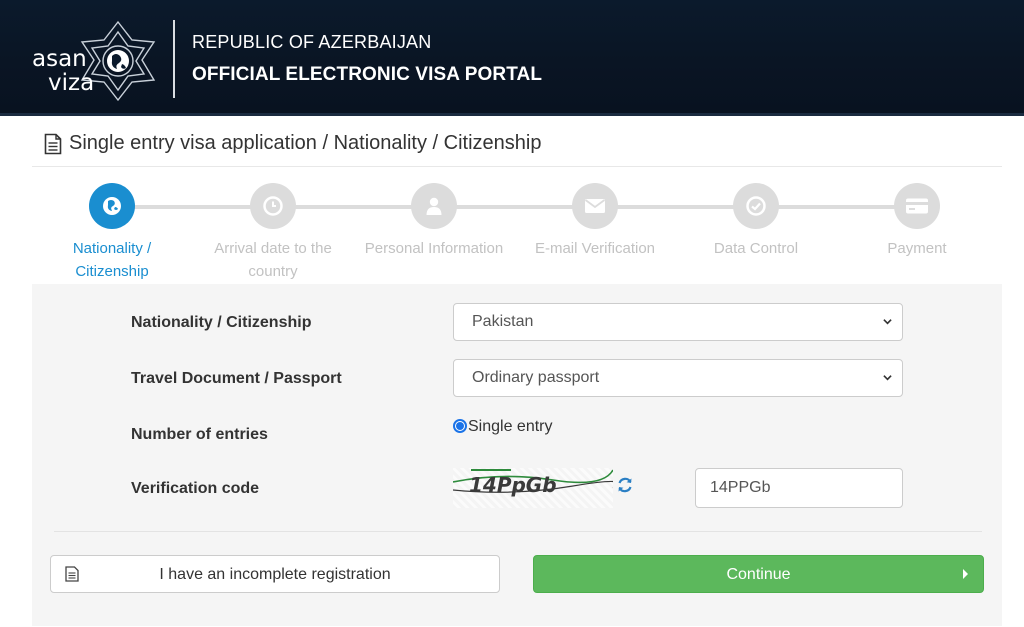 Image resolution: width=1024 pixels, height=627 pixels. I want to click on step-label-line1: Data Control, so click(756, 248).